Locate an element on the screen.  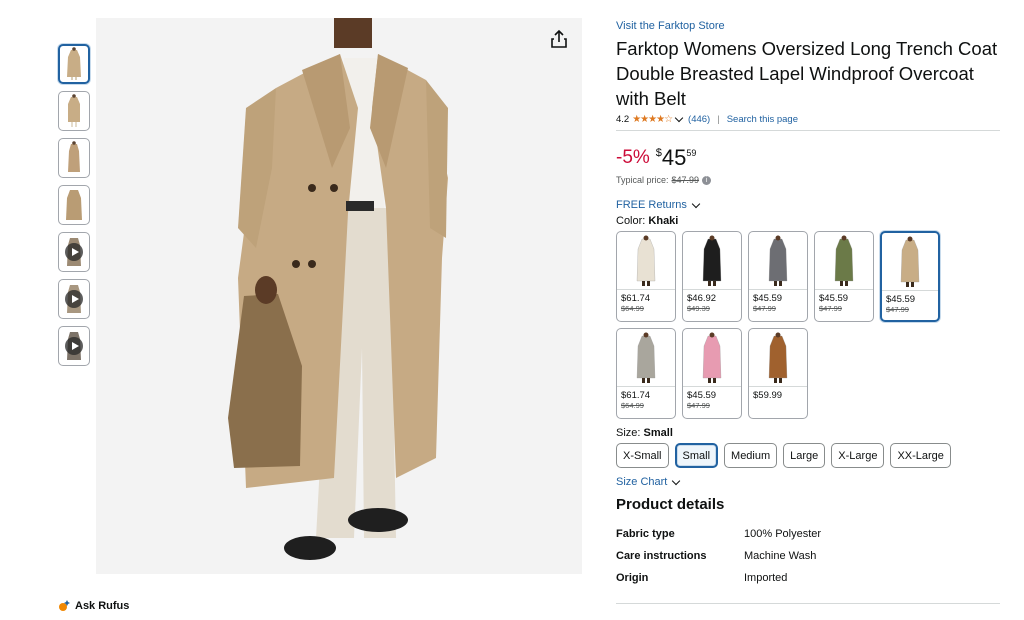
size-options: X-Small Small Medium Large X-Large XX-Large is located at coordinates (808, 455).